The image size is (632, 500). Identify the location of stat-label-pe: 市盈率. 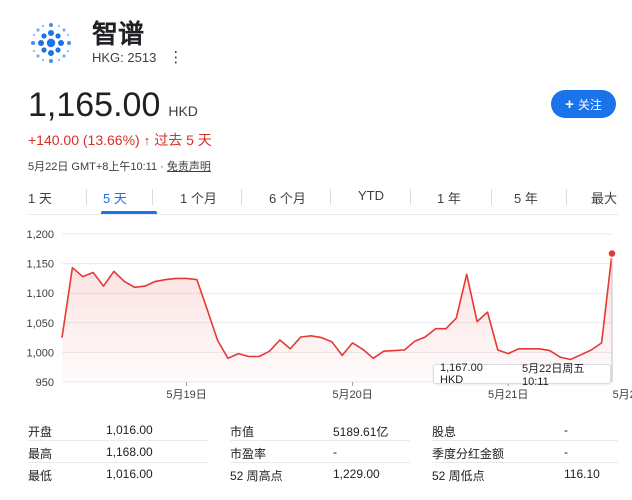
(248, 454).